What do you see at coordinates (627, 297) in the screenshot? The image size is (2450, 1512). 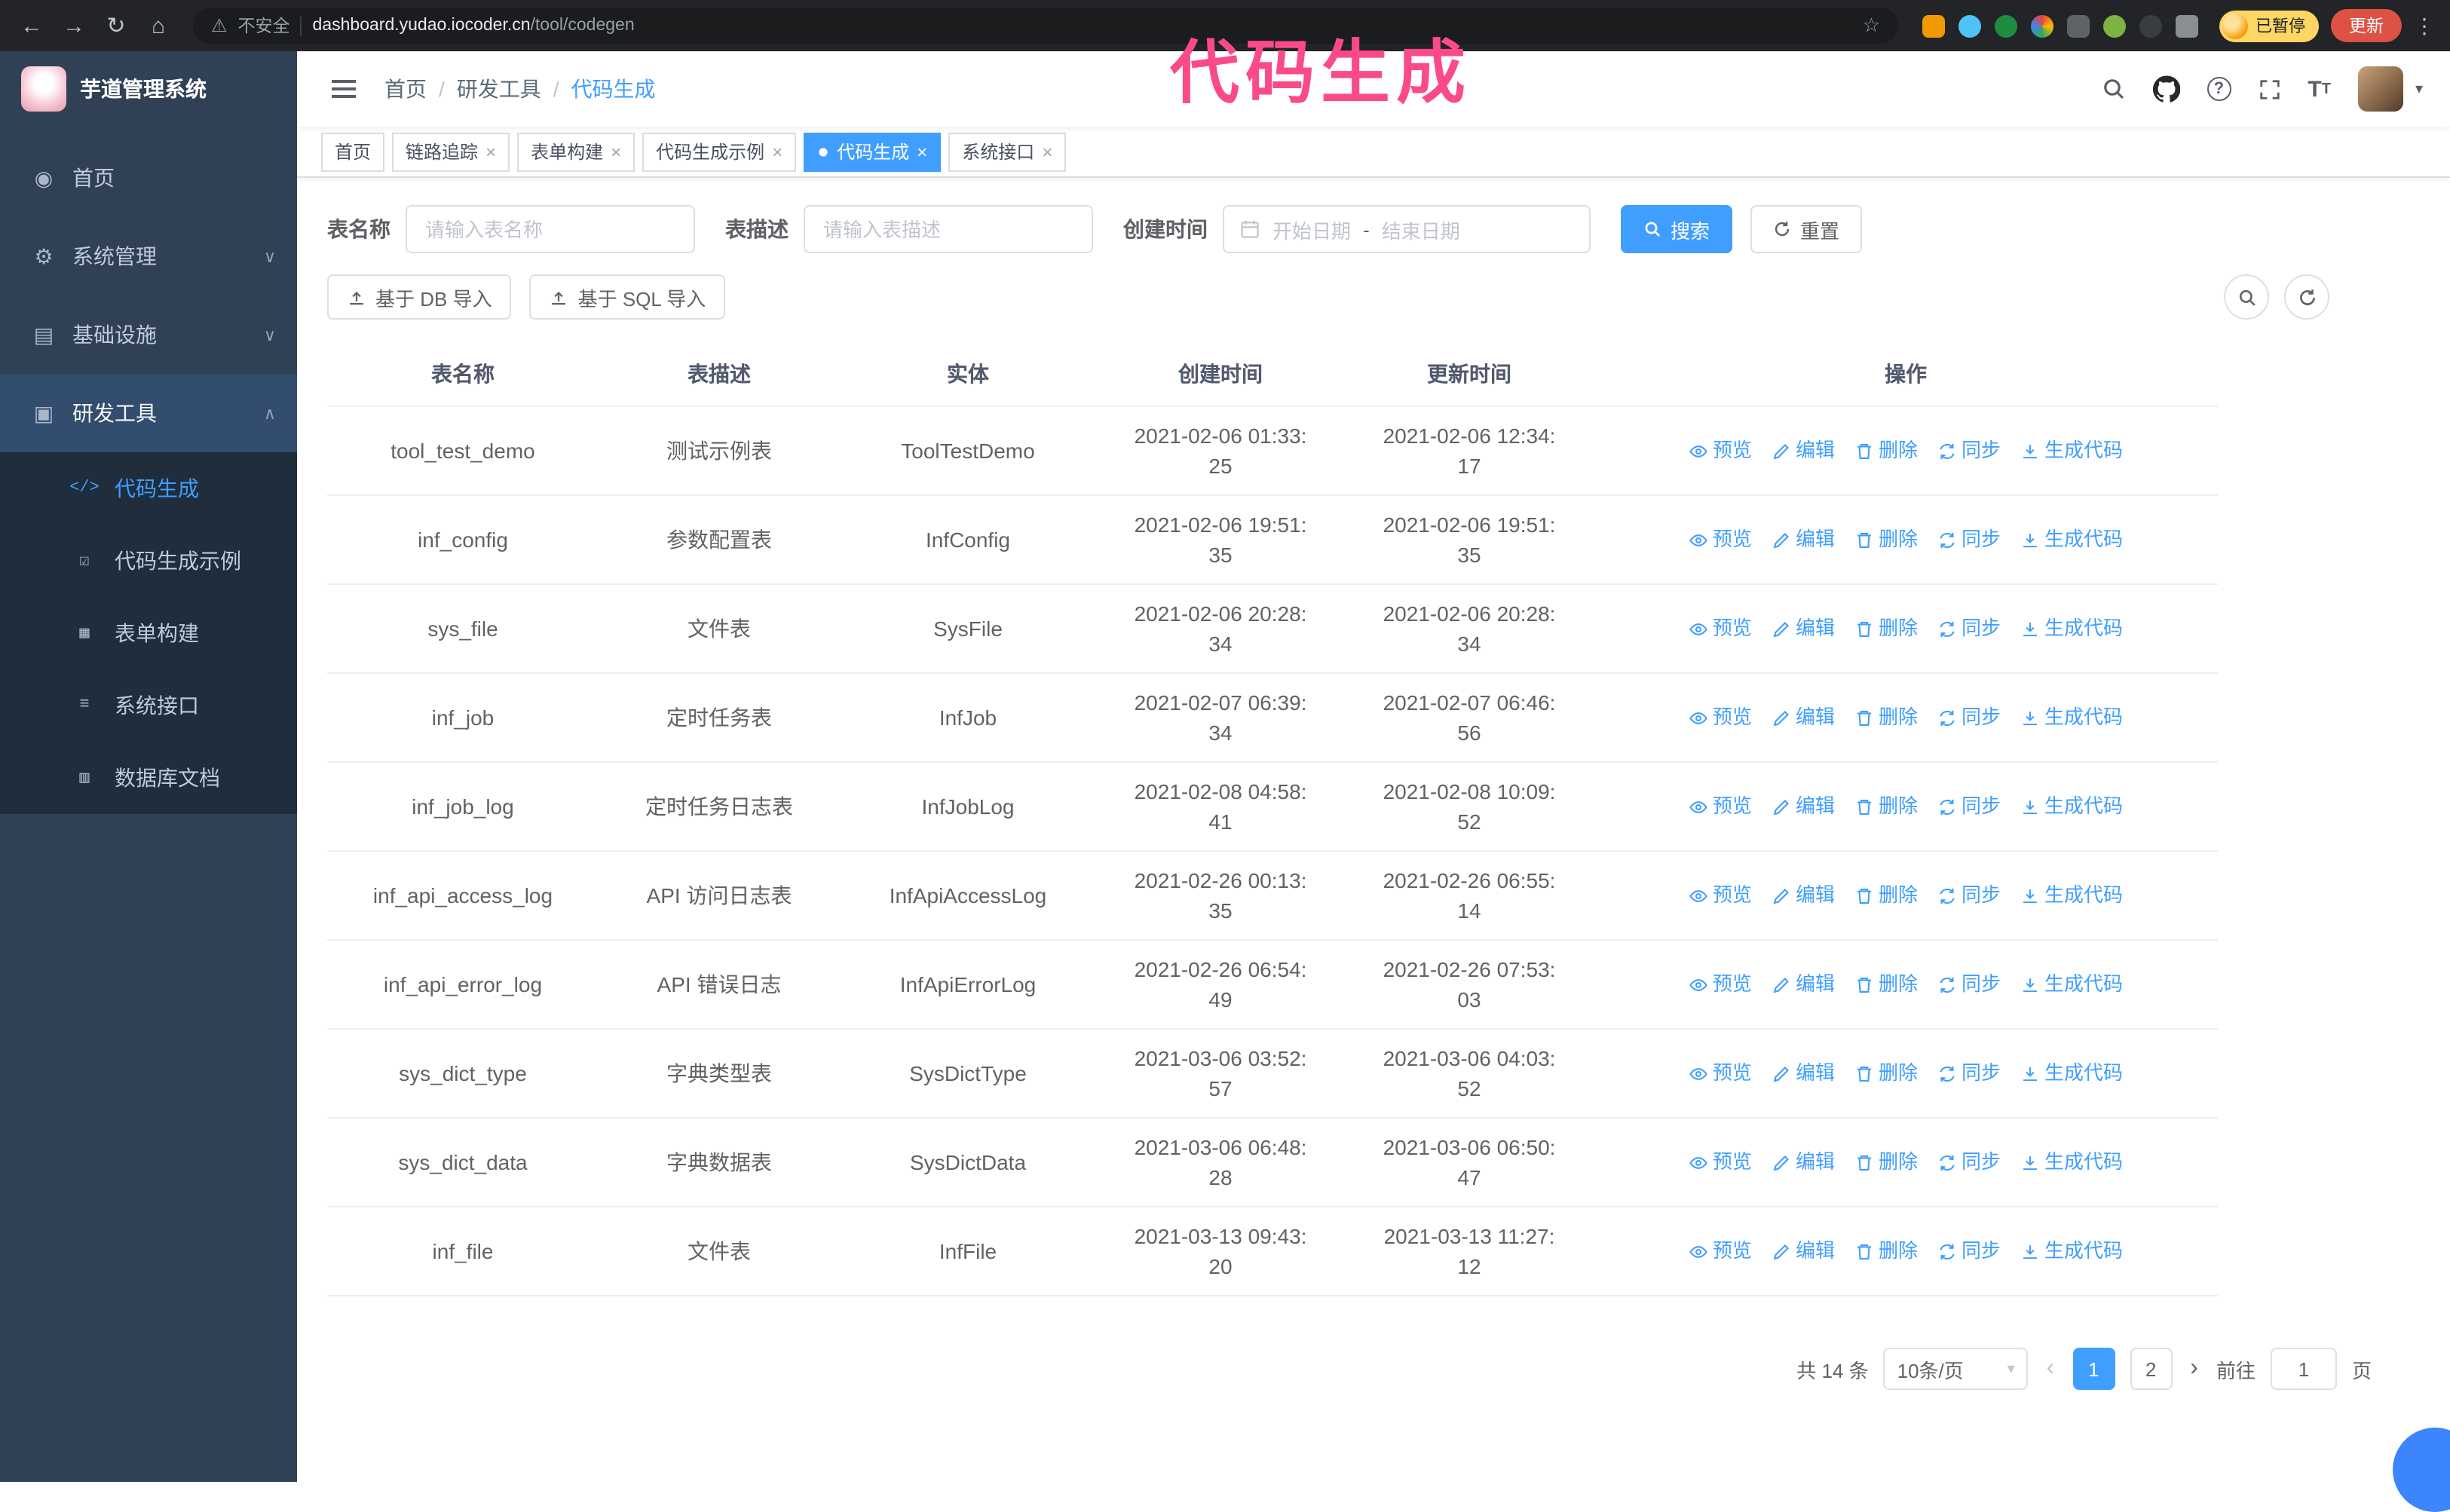 I see `import-sql-button: 基于 SQL 导入` at bounding box center [627, 297].